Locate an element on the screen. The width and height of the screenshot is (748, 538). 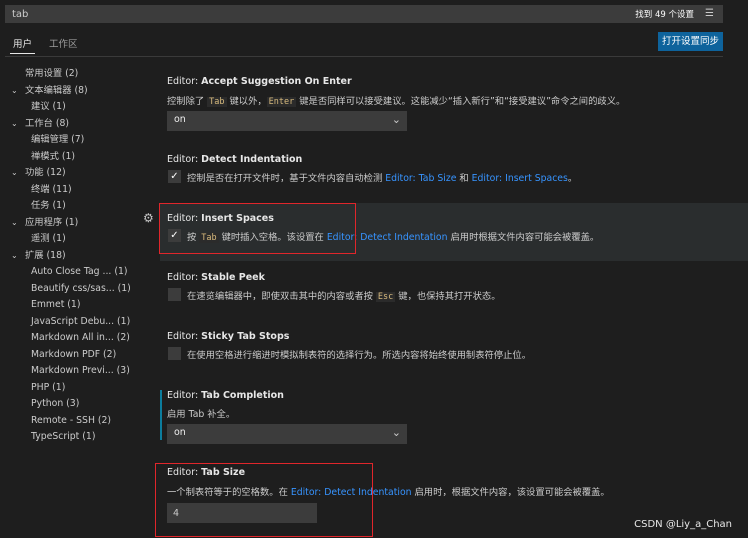
toc-item: 常用设置 (2) is located at coordinates (67, 74).